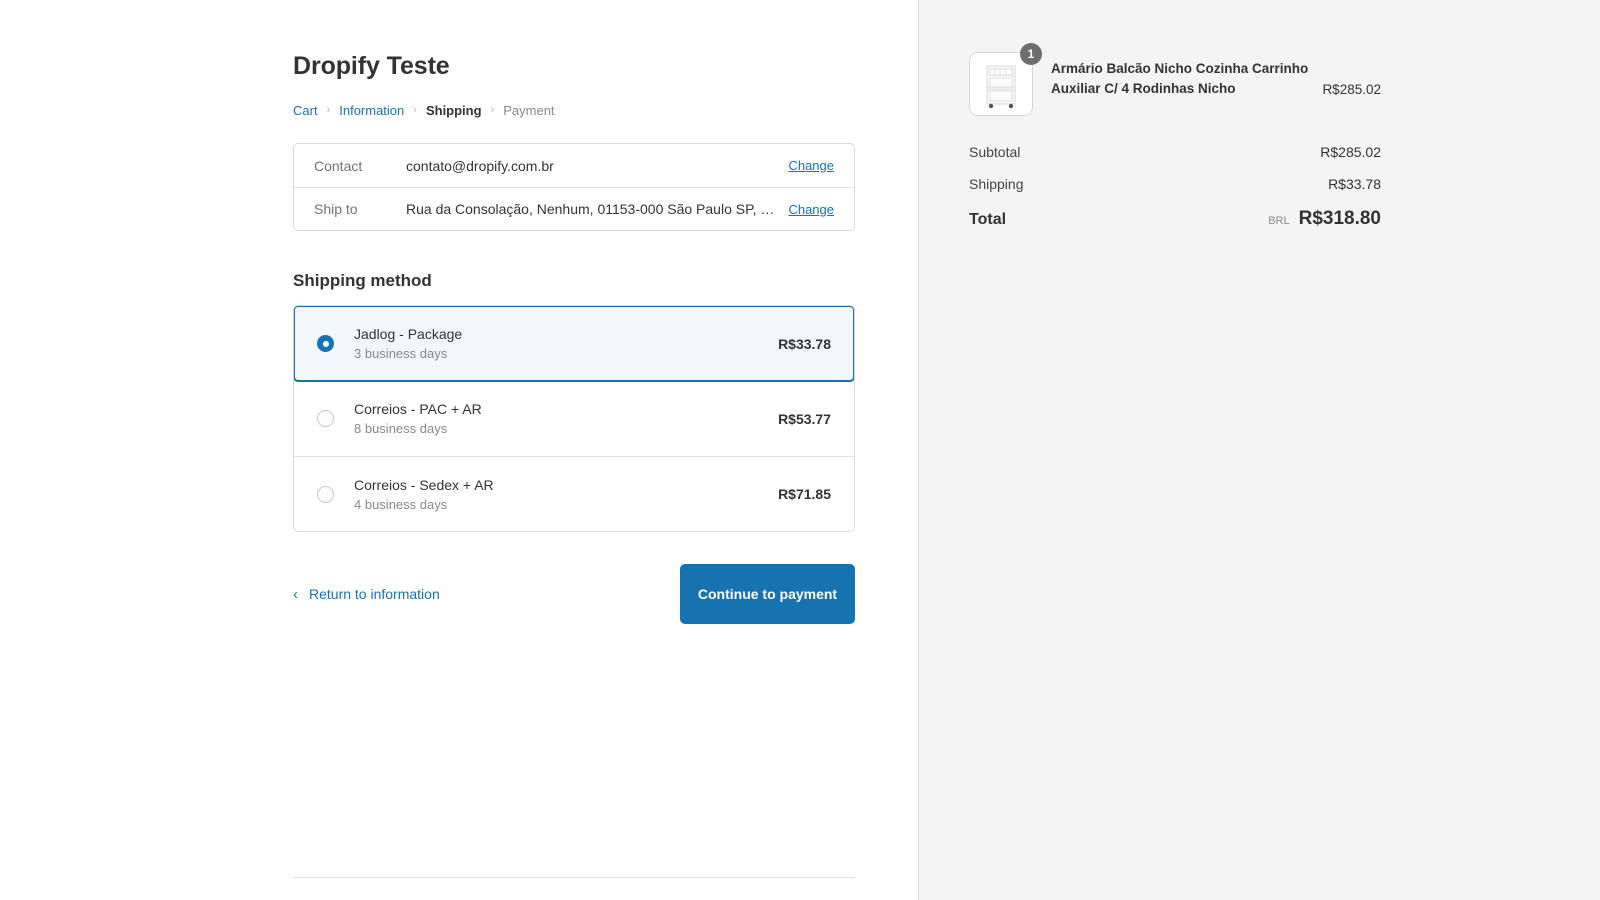 The width and height of the screenshot is (1600, 900). I want to click on shipping-total-label: Shipping, so click(996, 184).